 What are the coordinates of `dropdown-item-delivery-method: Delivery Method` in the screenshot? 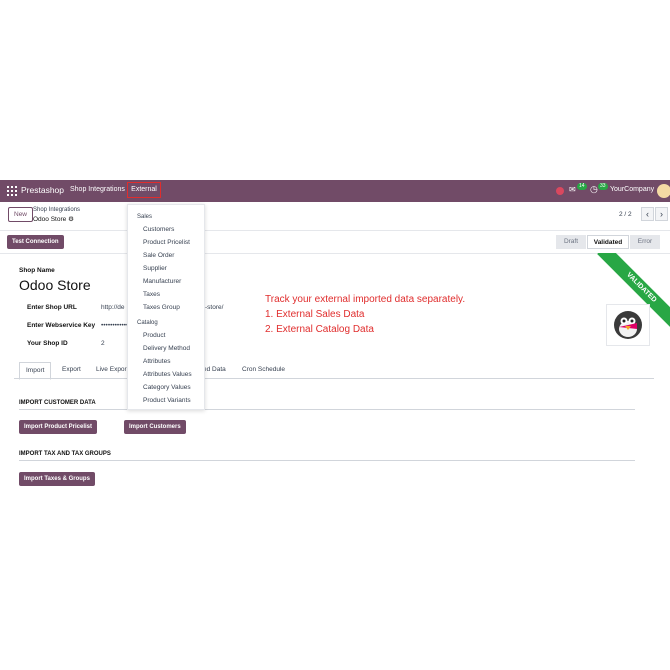 It's located at (166, 348).